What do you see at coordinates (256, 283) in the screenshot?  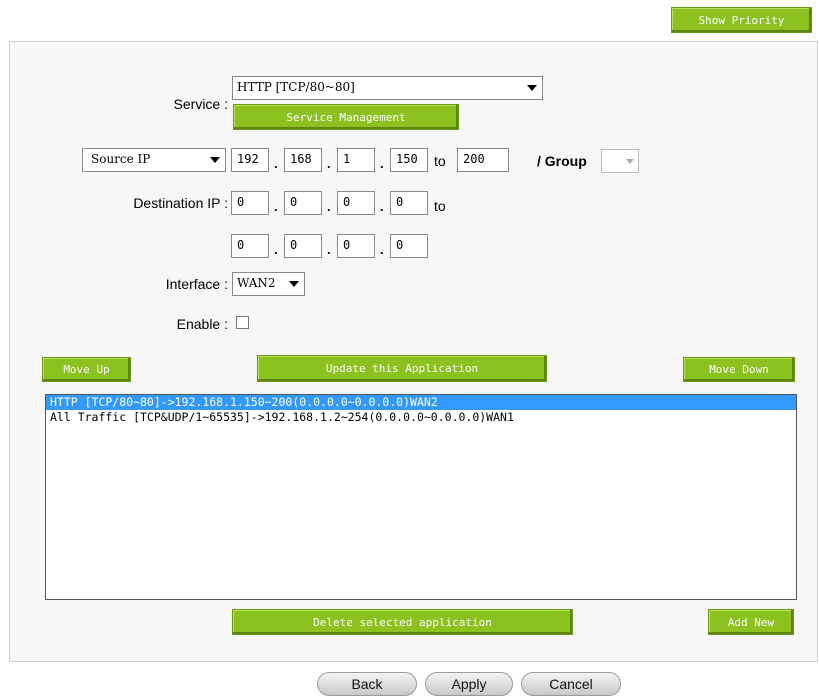 I see `interface-select-value: WAN2` at bounding box center [256, 283].